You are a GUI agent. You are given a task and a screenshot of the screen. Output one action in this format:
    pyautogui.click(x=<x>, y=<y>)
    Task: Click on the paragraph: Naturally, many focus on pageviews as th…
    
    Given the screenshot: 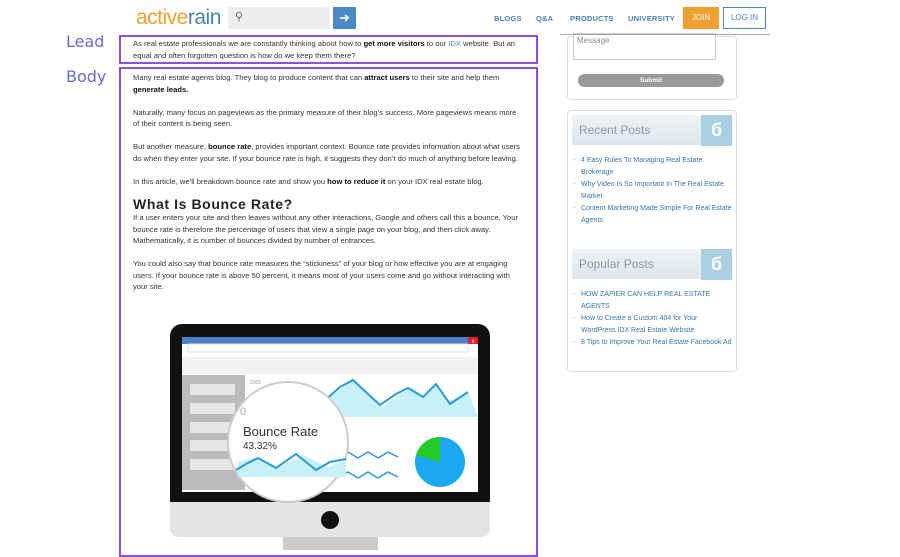 What is the action you would take?
    pyautogui.click(x=325, y=118)
    